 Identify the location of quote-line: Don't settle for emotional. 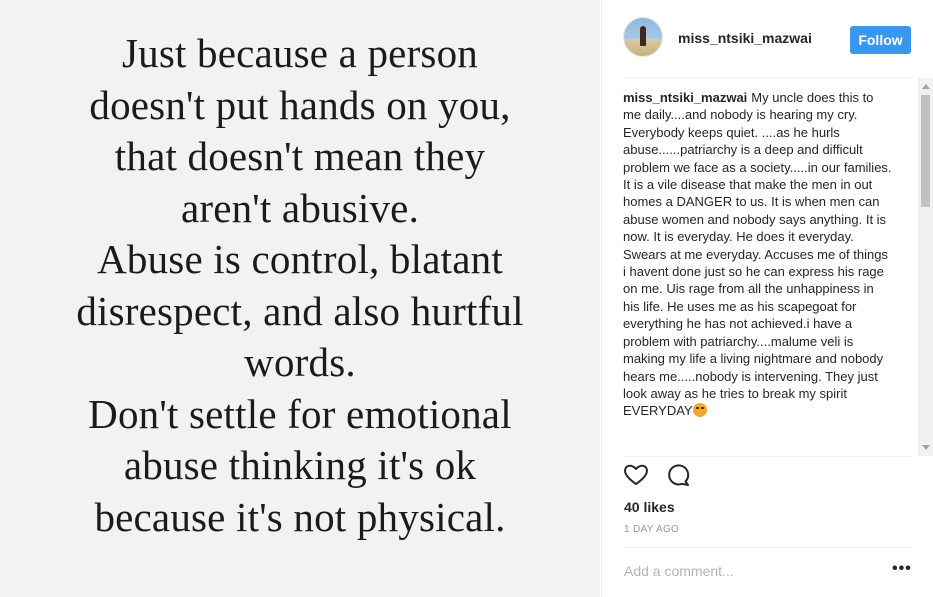
(300, 413).